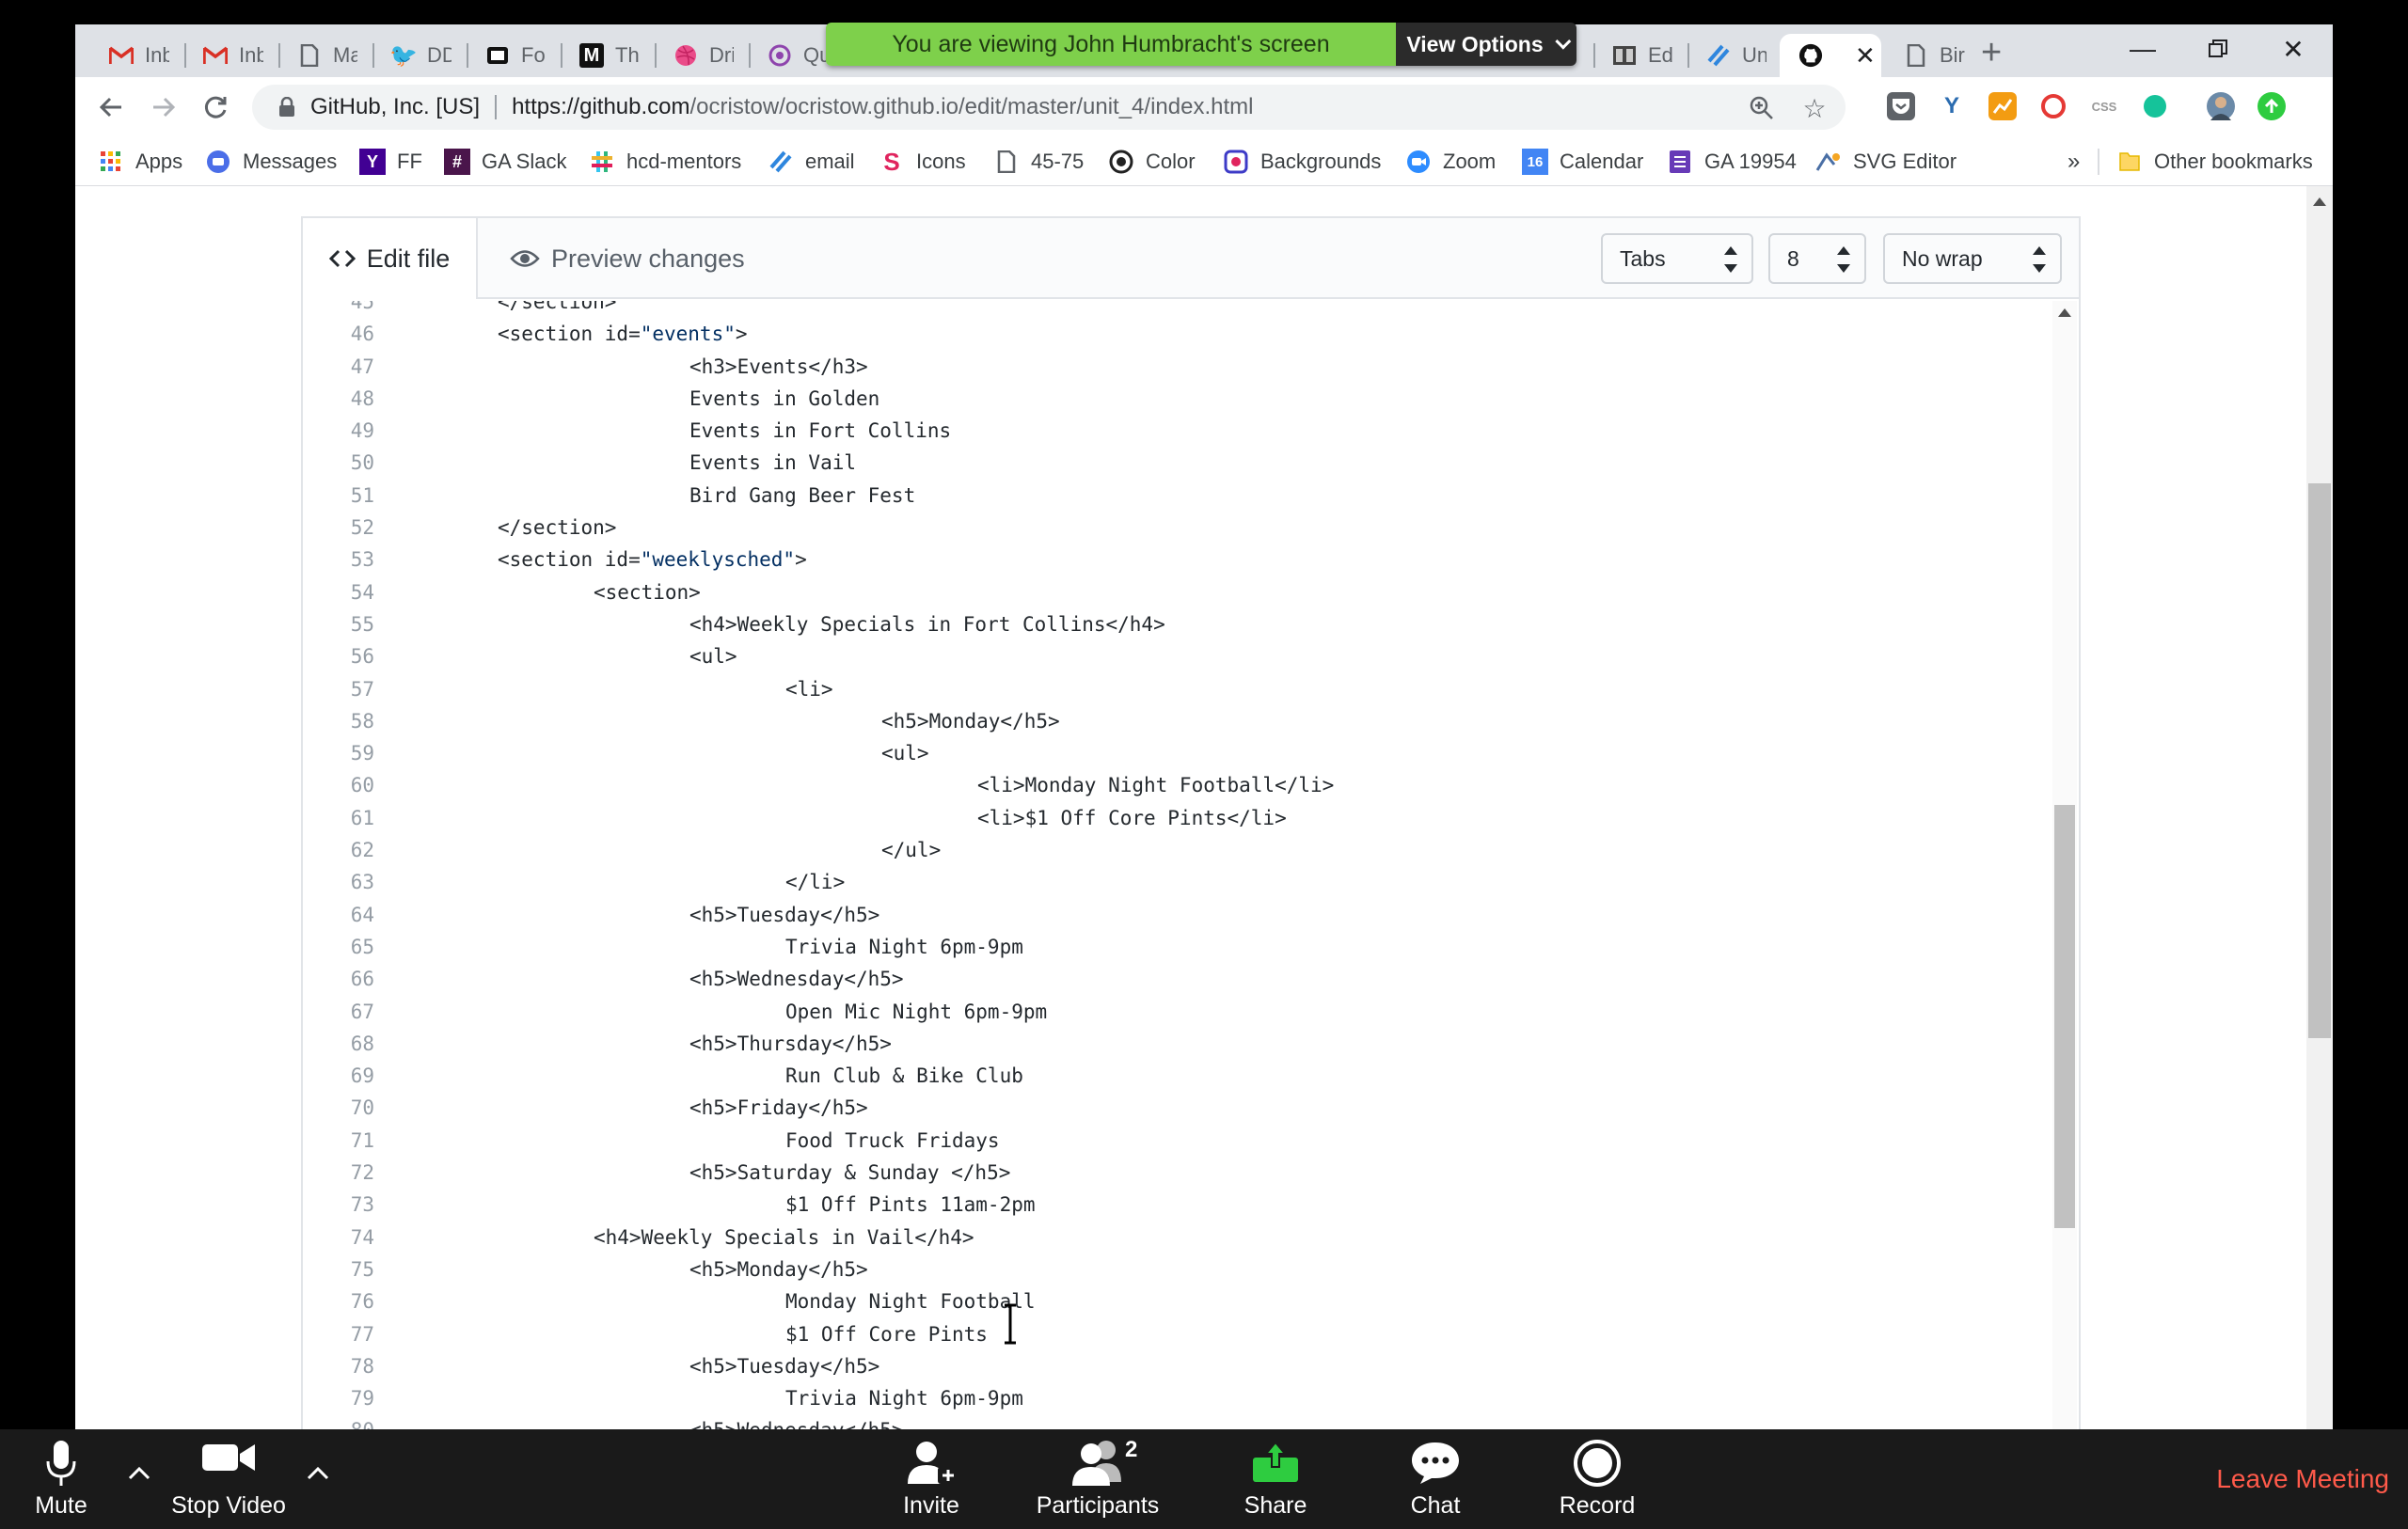  Describe the element at coordinates (653, 560) in the screenshot. I see `line-code: <section id="weeklysched">` at that location.